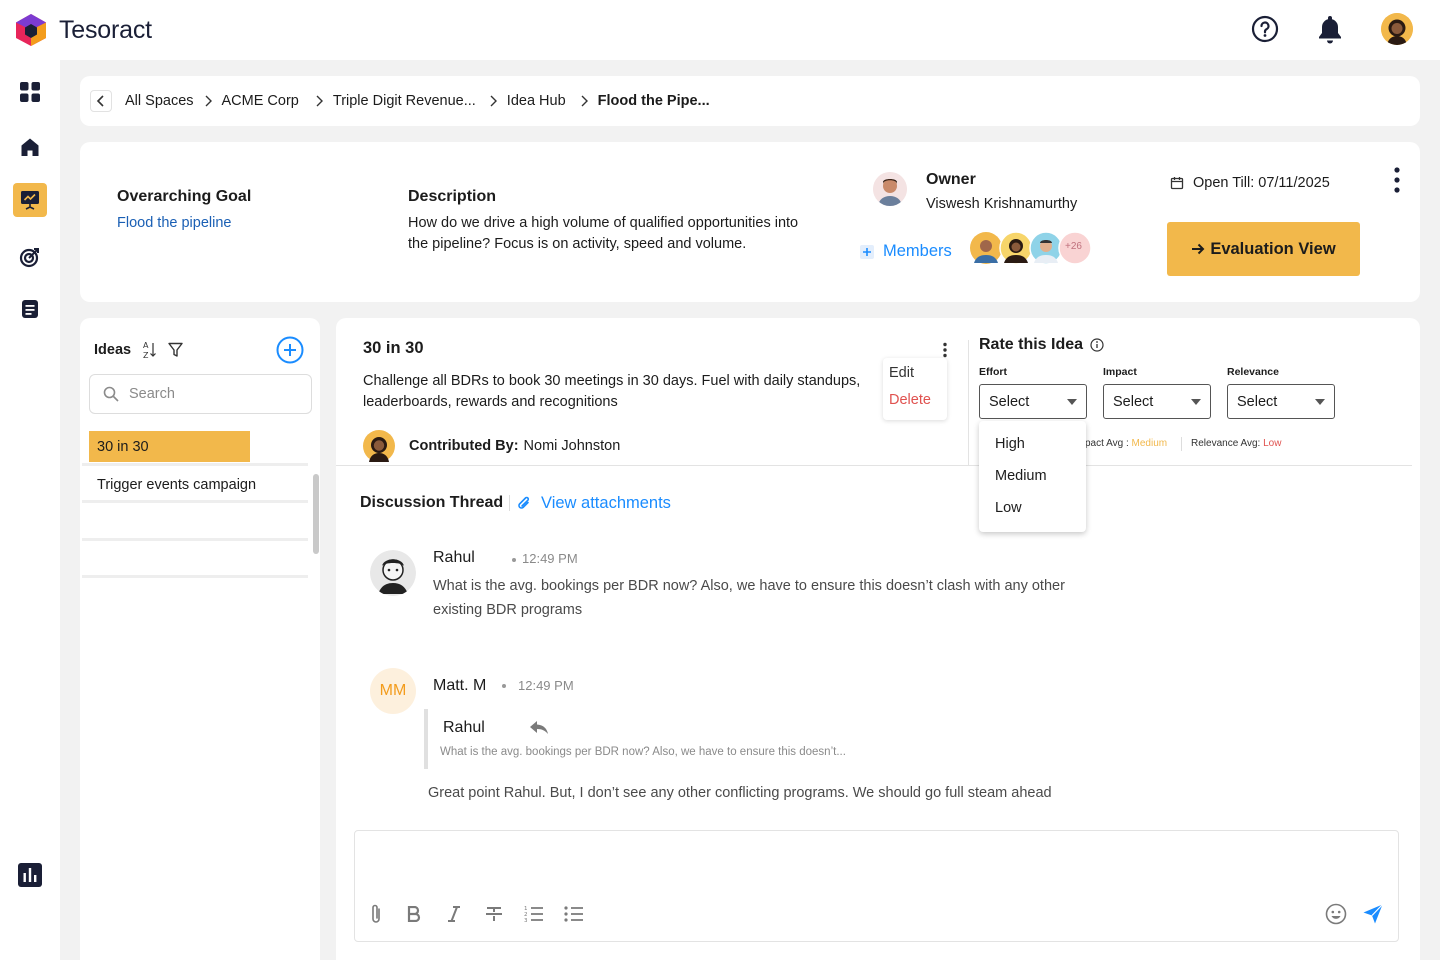 This screenshot has width=1440, height=960. I want to click on message-author: Rahul, so click(454, 557).